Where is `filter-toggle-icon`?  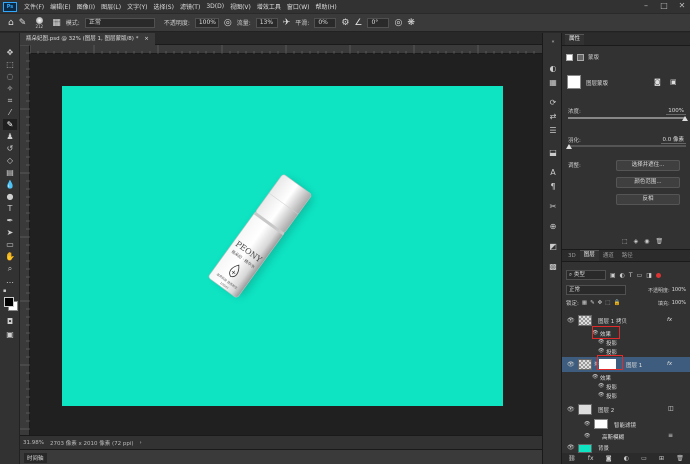
filter-toggle-icon is located at coordinates (658, 275).